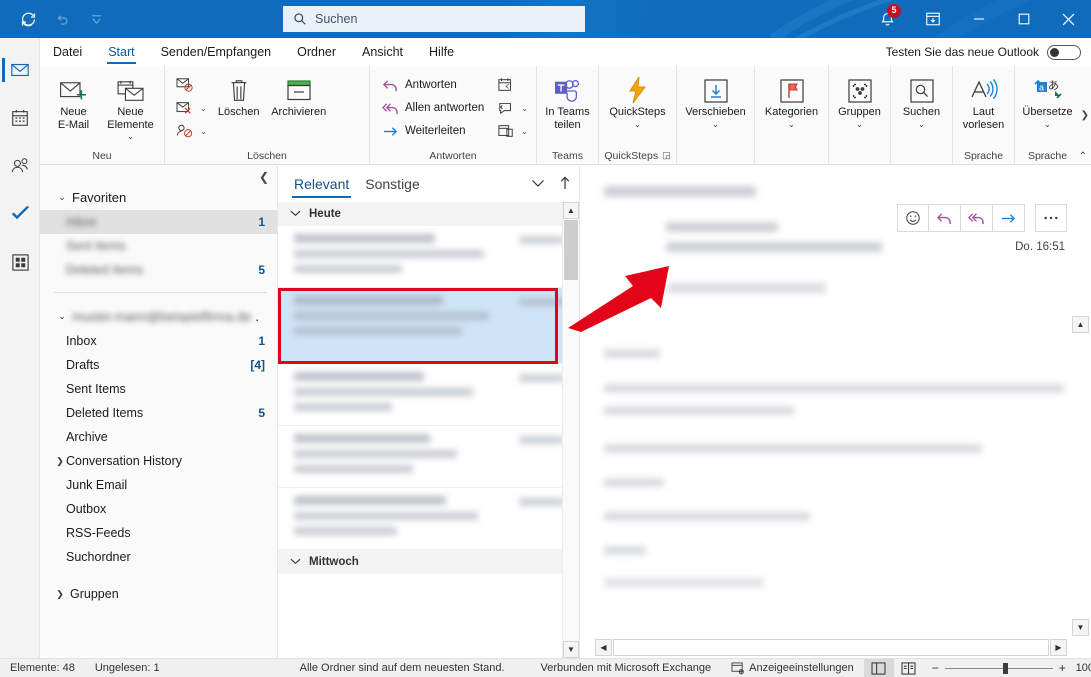 The image size is (1091, 677). Describe the element at coordinates (945, 218) in the screenshot. I see `reply-button` at that location.